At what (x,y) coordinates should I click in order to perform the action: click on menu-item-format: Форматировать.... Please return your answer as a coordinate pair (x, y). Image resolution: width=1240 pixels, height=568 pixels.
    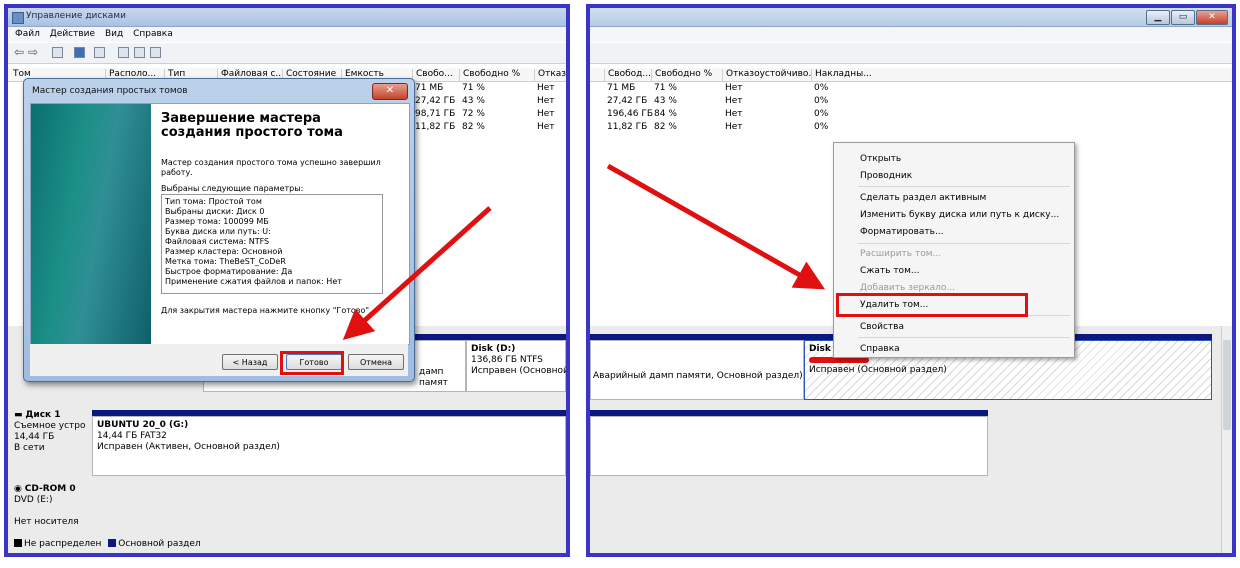
    Looking at the image, I should click on (902, 232).